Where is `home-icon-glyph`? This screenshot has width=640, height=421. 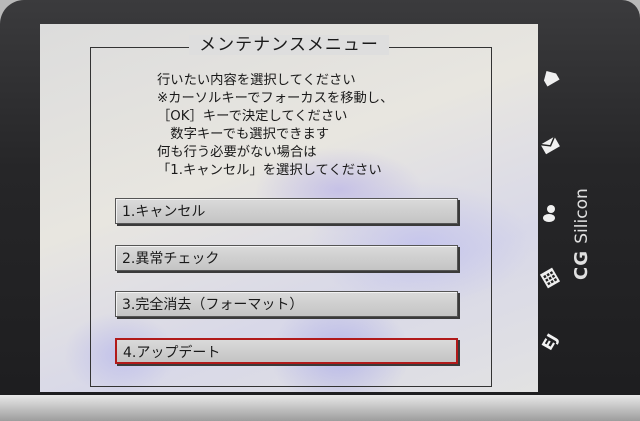 home-icon-glyph is located at coordinates (551, 78).